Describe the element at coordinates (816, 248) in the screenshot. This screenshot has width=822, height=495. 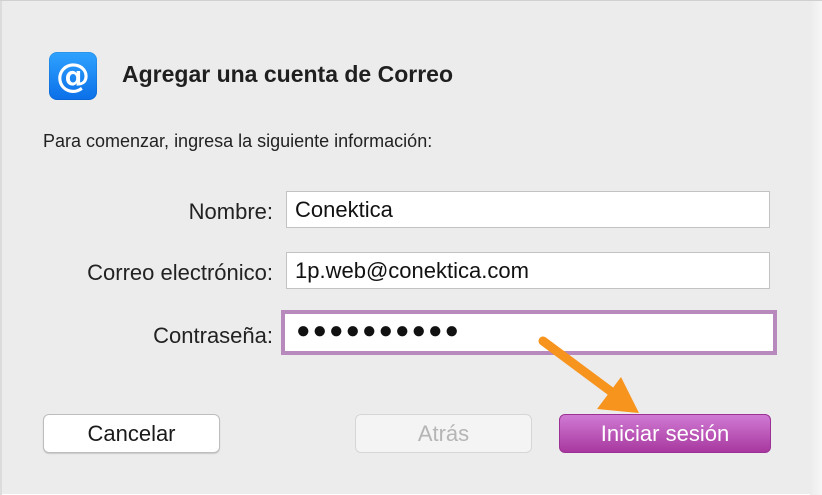
I see `dialog-right-edge` at that location.